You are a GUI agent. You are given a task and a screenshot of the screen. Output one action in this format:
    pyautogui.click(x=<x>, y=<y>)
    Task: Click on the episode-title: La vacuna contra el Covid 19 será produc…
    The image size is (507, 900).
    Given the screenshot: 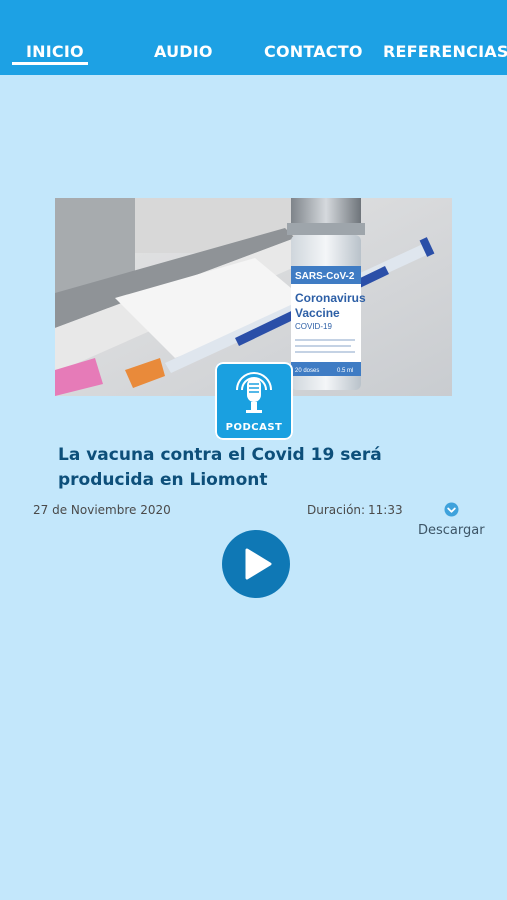 What is the action you would take?
    pyautogui.click(x=220, y=467)
    